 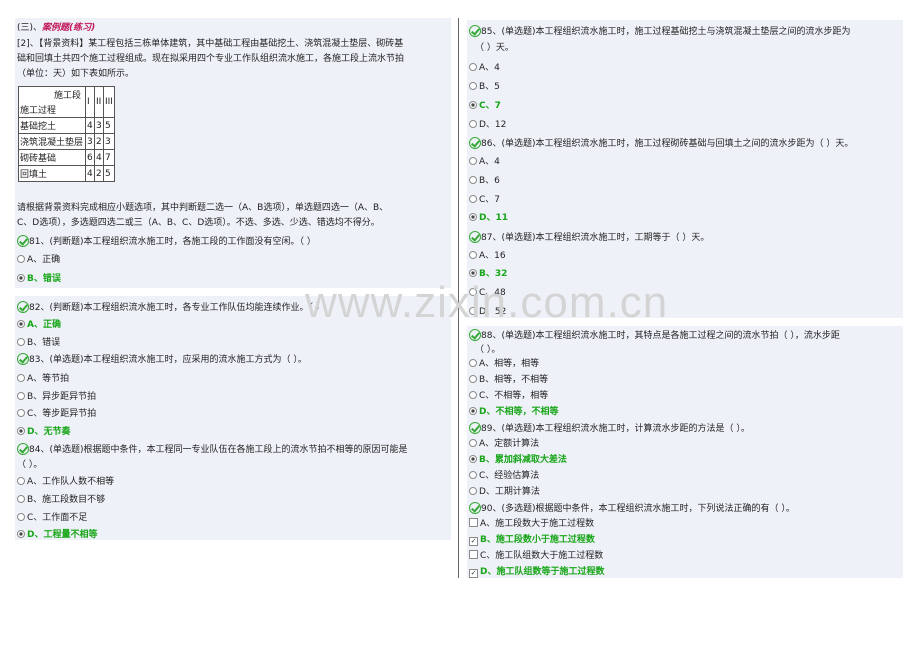 What do you see at coordinates (99, 102) in the screenshot?
I see `table-col-header: II` at bounding box center [99, 102].